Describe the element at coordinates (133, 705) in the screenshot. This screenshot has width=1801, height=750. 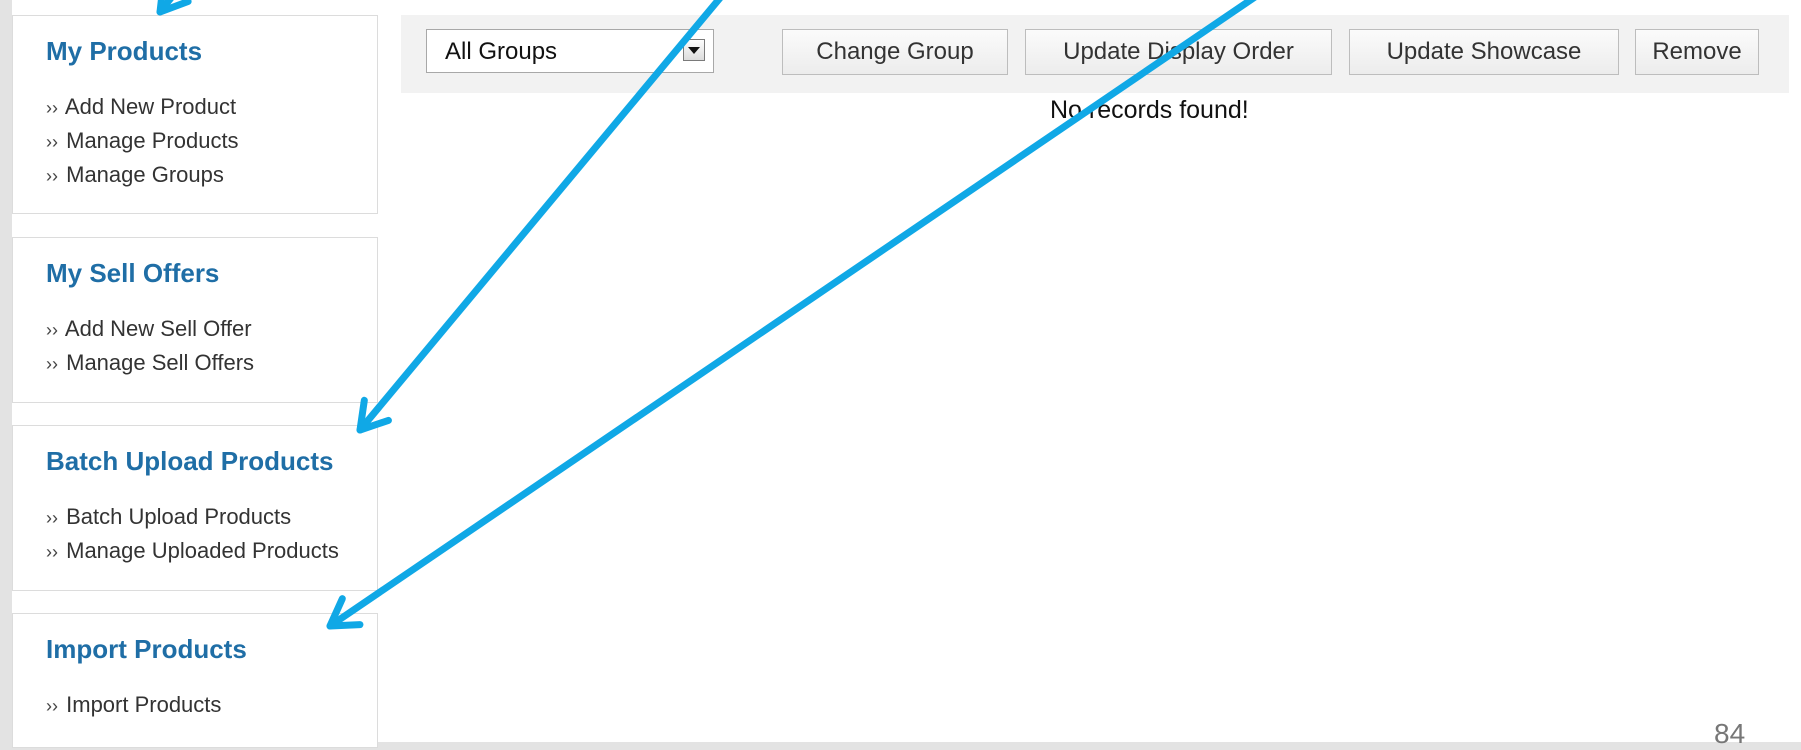
I see `import-products-link: ›› Import Products` at that location.